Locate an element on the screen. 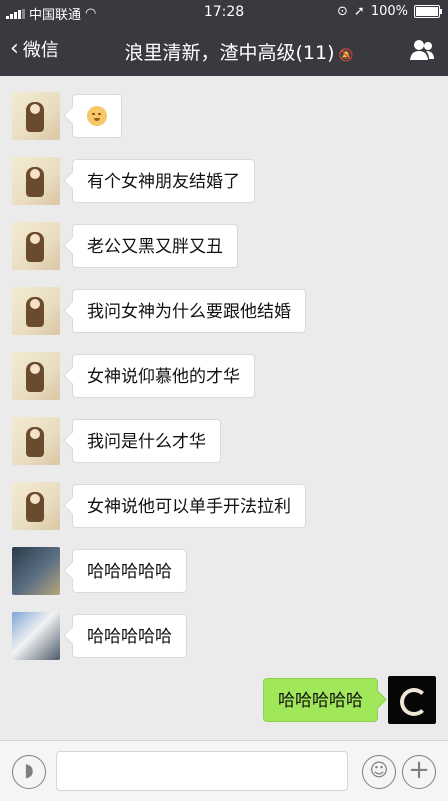 Image resolution: width=448 pixels, height=801 pixels. message-row: 女神说仰慕他的才华 is located at coordinates (224, 381).